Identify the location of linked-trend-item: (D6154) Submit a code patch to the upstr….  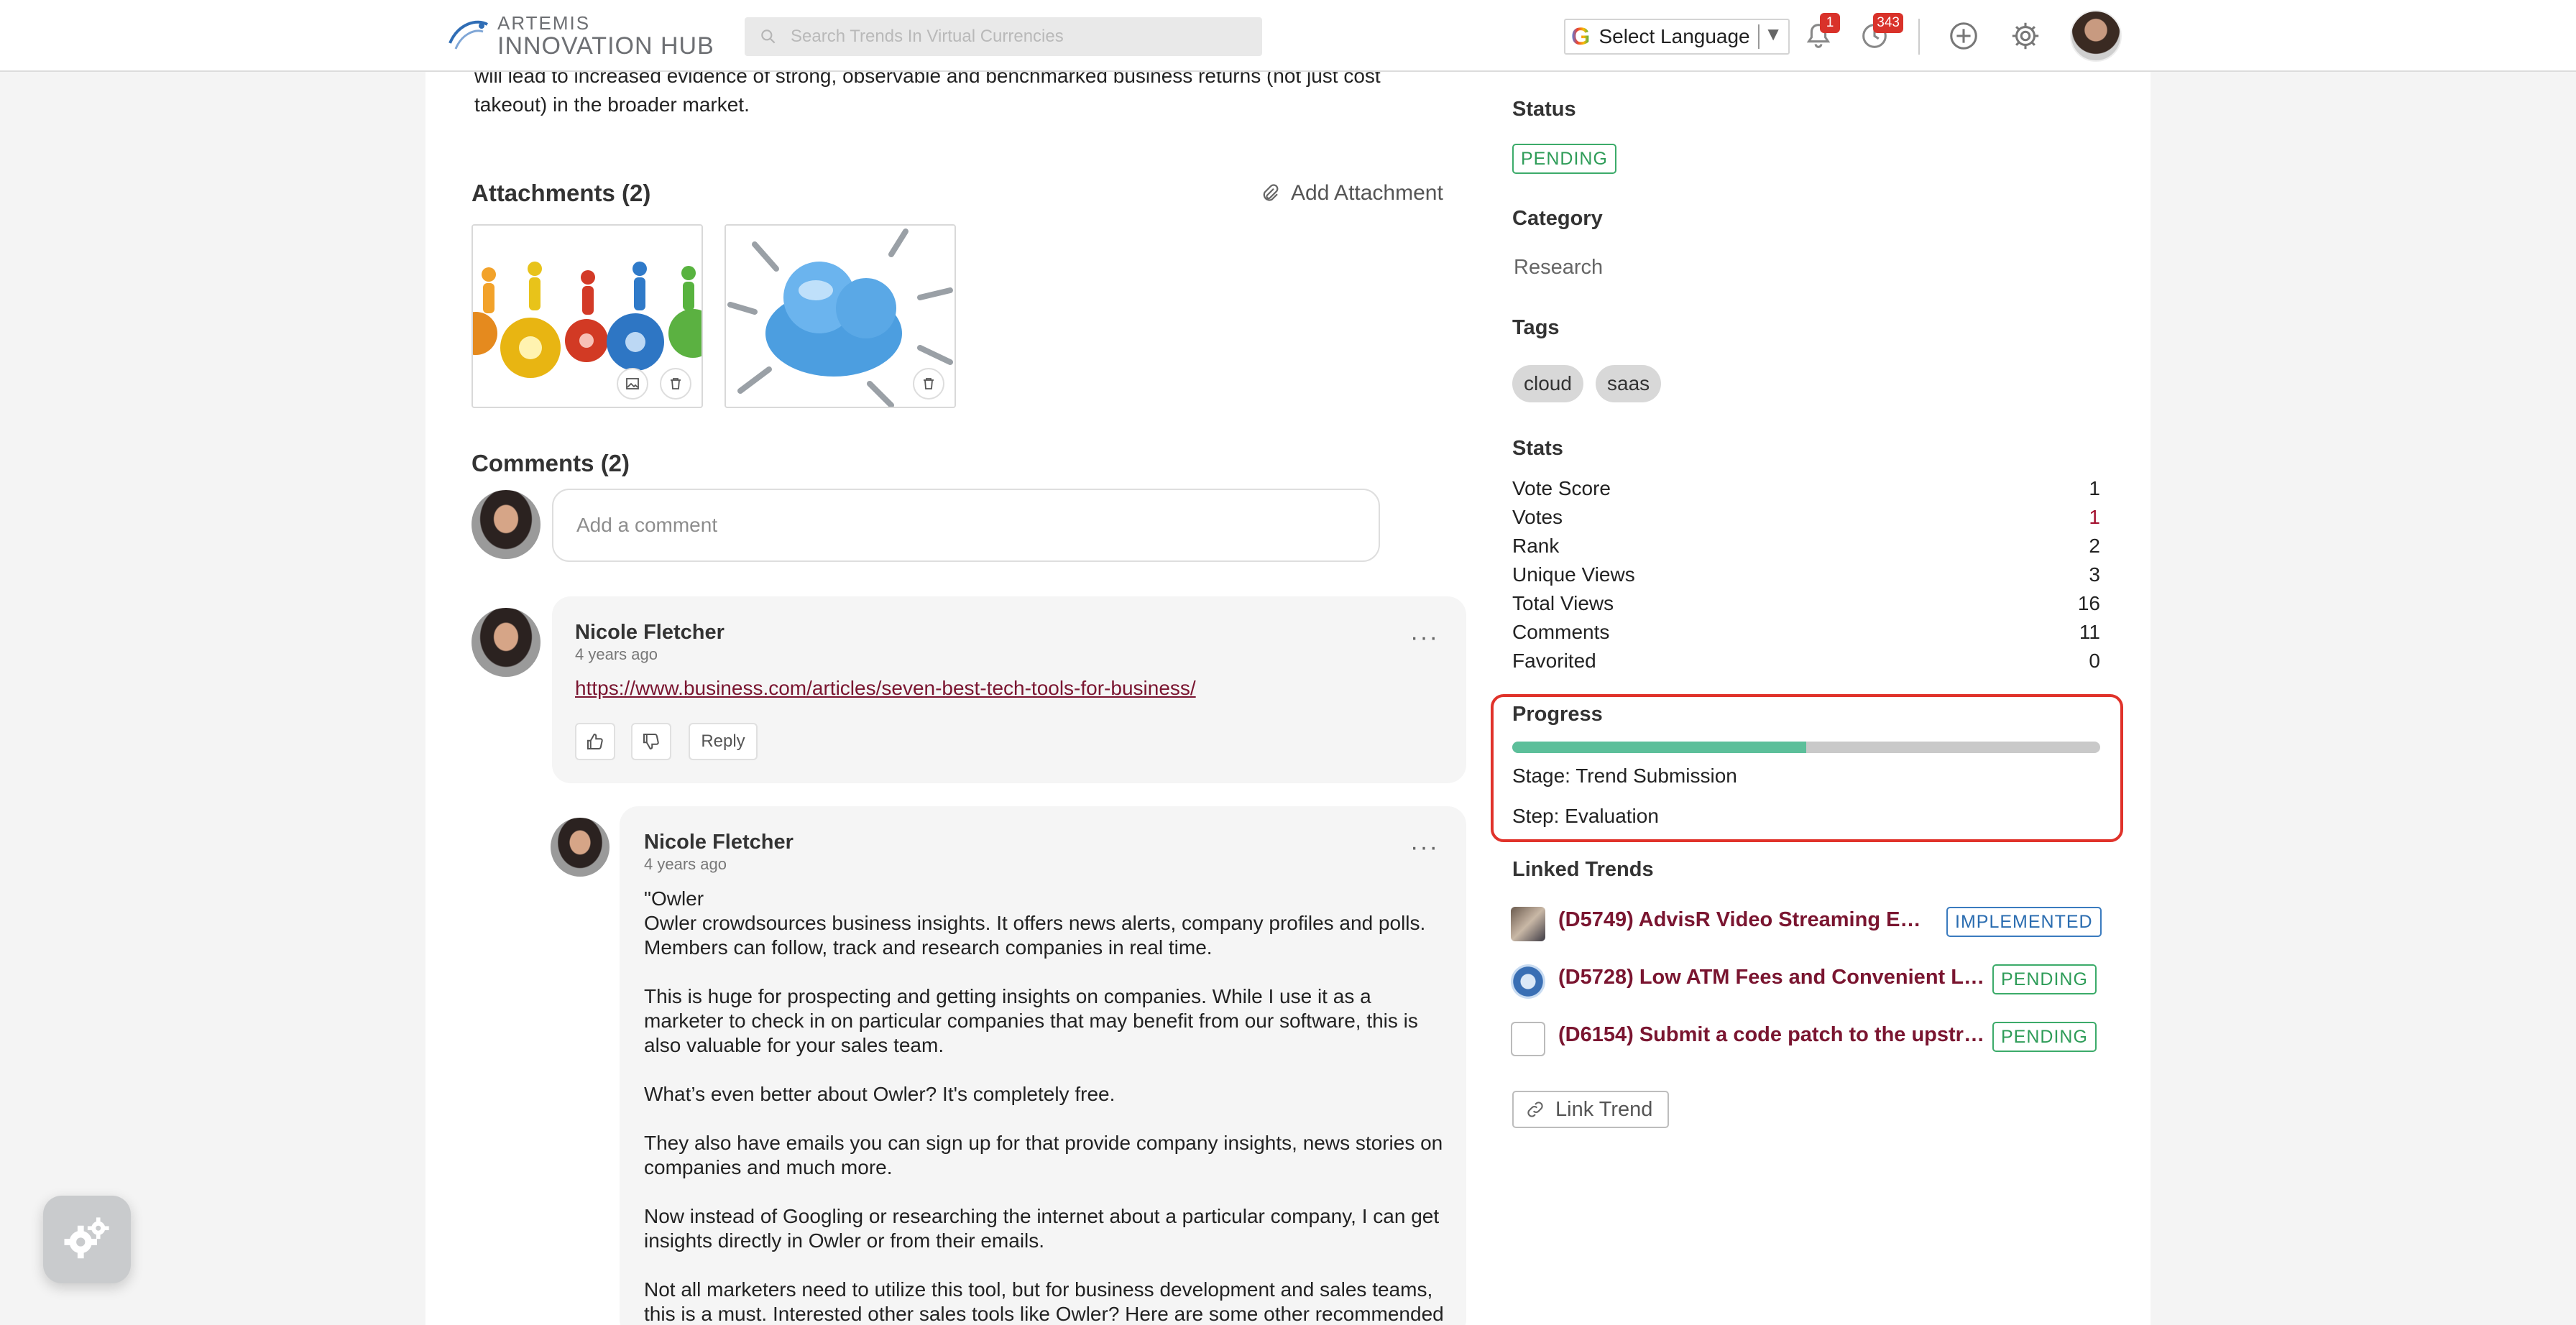
(1813, 1038).